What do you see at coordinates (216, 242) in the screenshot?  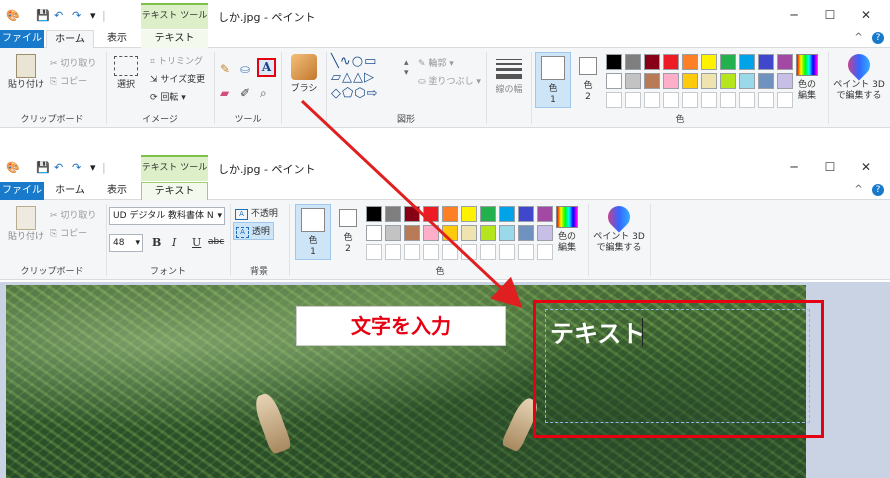 I see `strikethrough-button: abc` at bounding box center [216, 242].